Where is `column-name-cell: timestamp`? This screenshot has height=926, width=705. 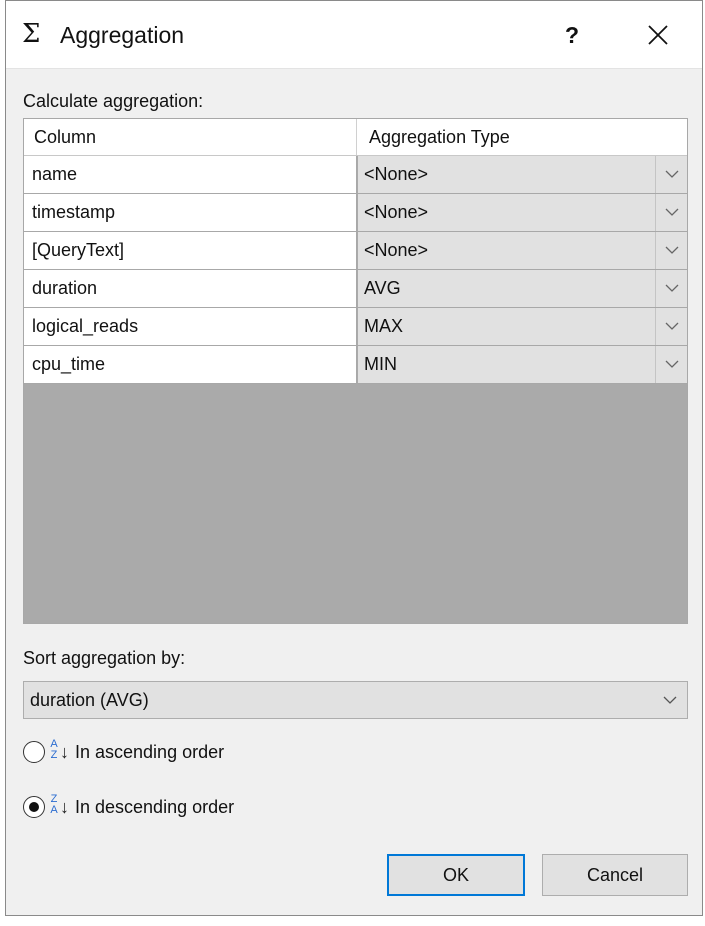 column-name-cell: timestamp is located at coordinates (190, 212).